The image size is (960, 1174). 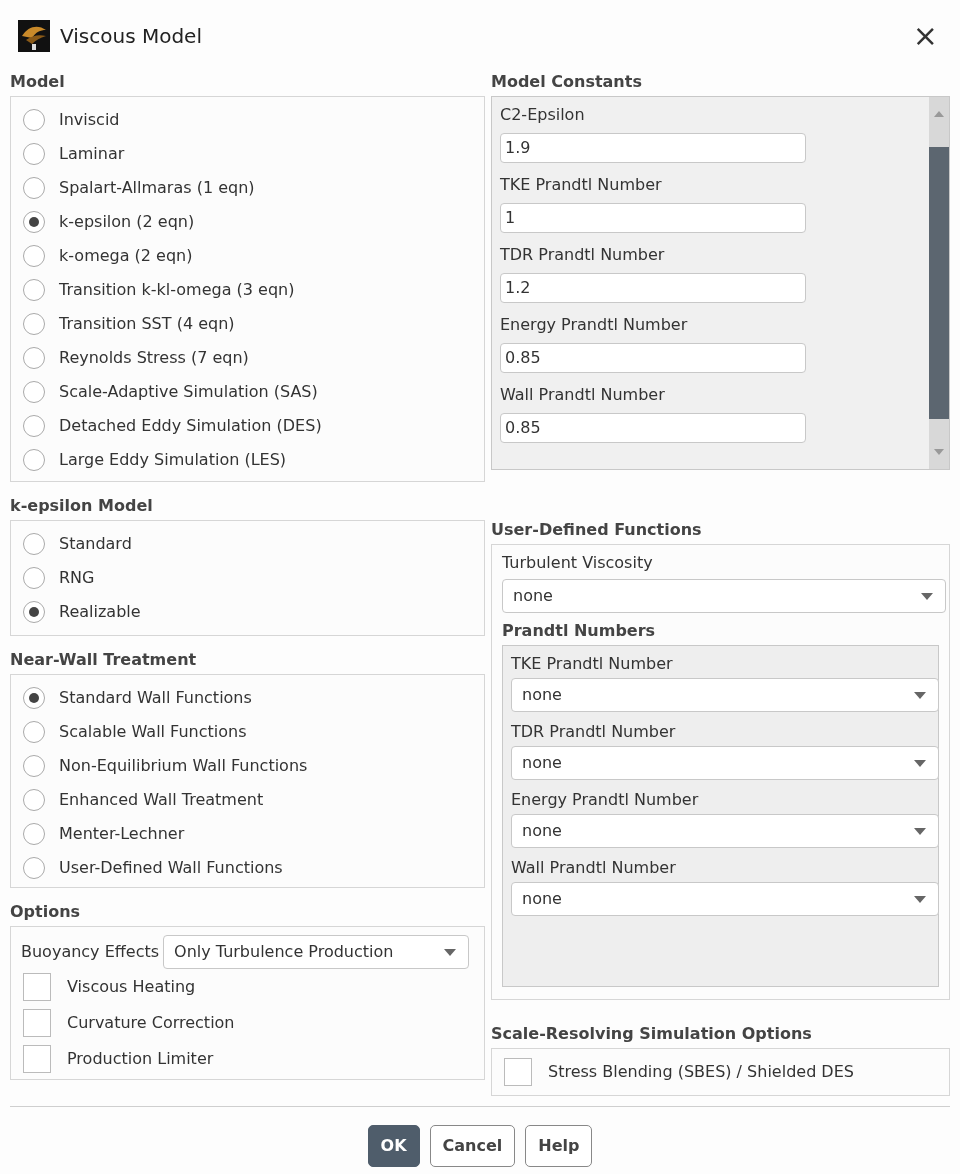 What do you see at coordinates (925, 36) in the screenshot?
I see `close-button: ×` at bounding box center [925, 36].